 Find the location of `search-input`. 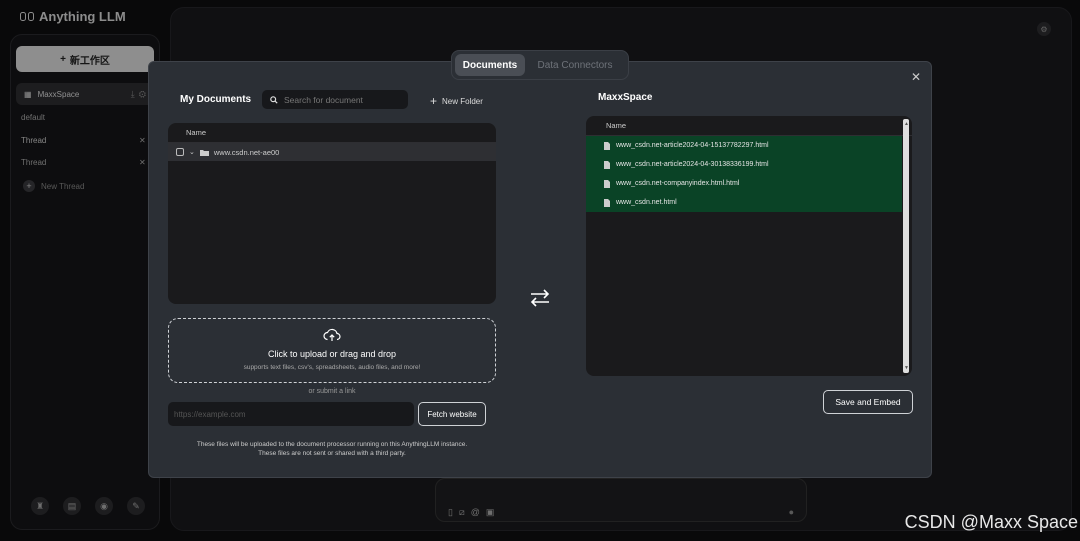

search-input is located at coordinates (339, 99).